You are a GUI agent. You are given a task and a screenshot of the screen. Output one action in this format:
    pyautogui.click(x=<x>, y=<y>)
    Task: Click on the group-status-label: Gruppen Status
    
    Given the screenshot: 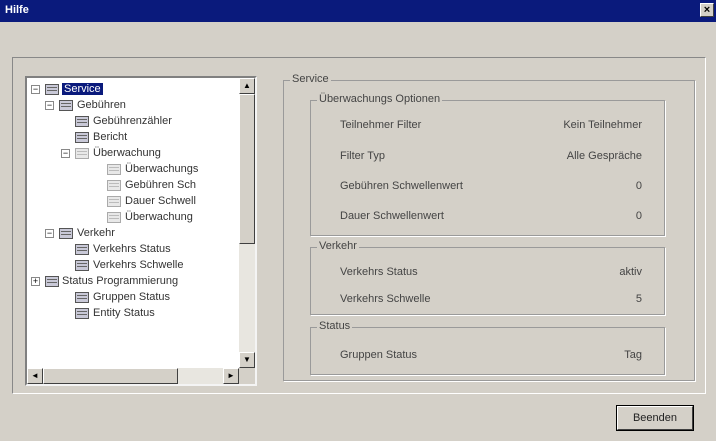 What is the action you would take?
    pyautogui.click(x=379, y=355)
    